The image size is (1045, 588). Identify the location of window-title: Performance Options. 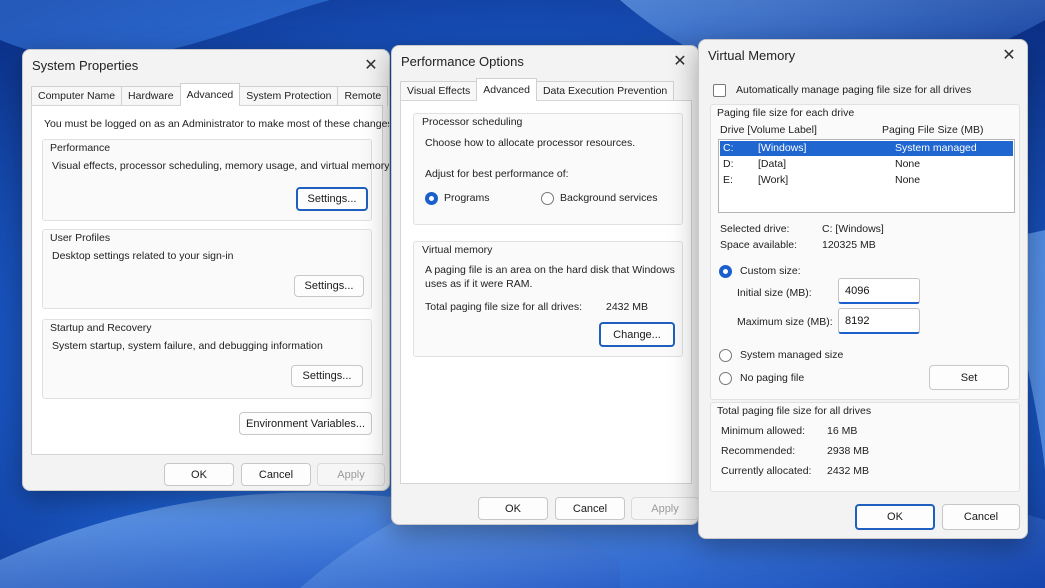
(462, 61).